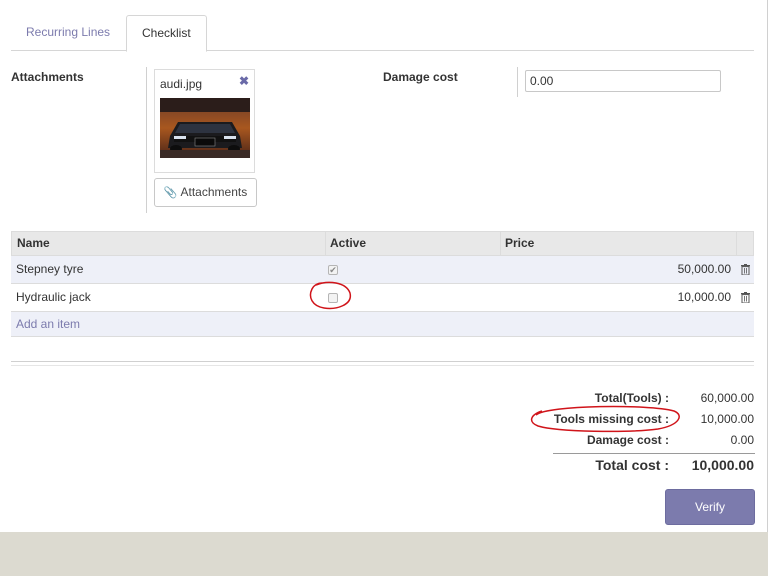  Describe the element at coordinates (742, 440) in the screenshot. I see `damage-cost-total-value: 0.00` at that location.